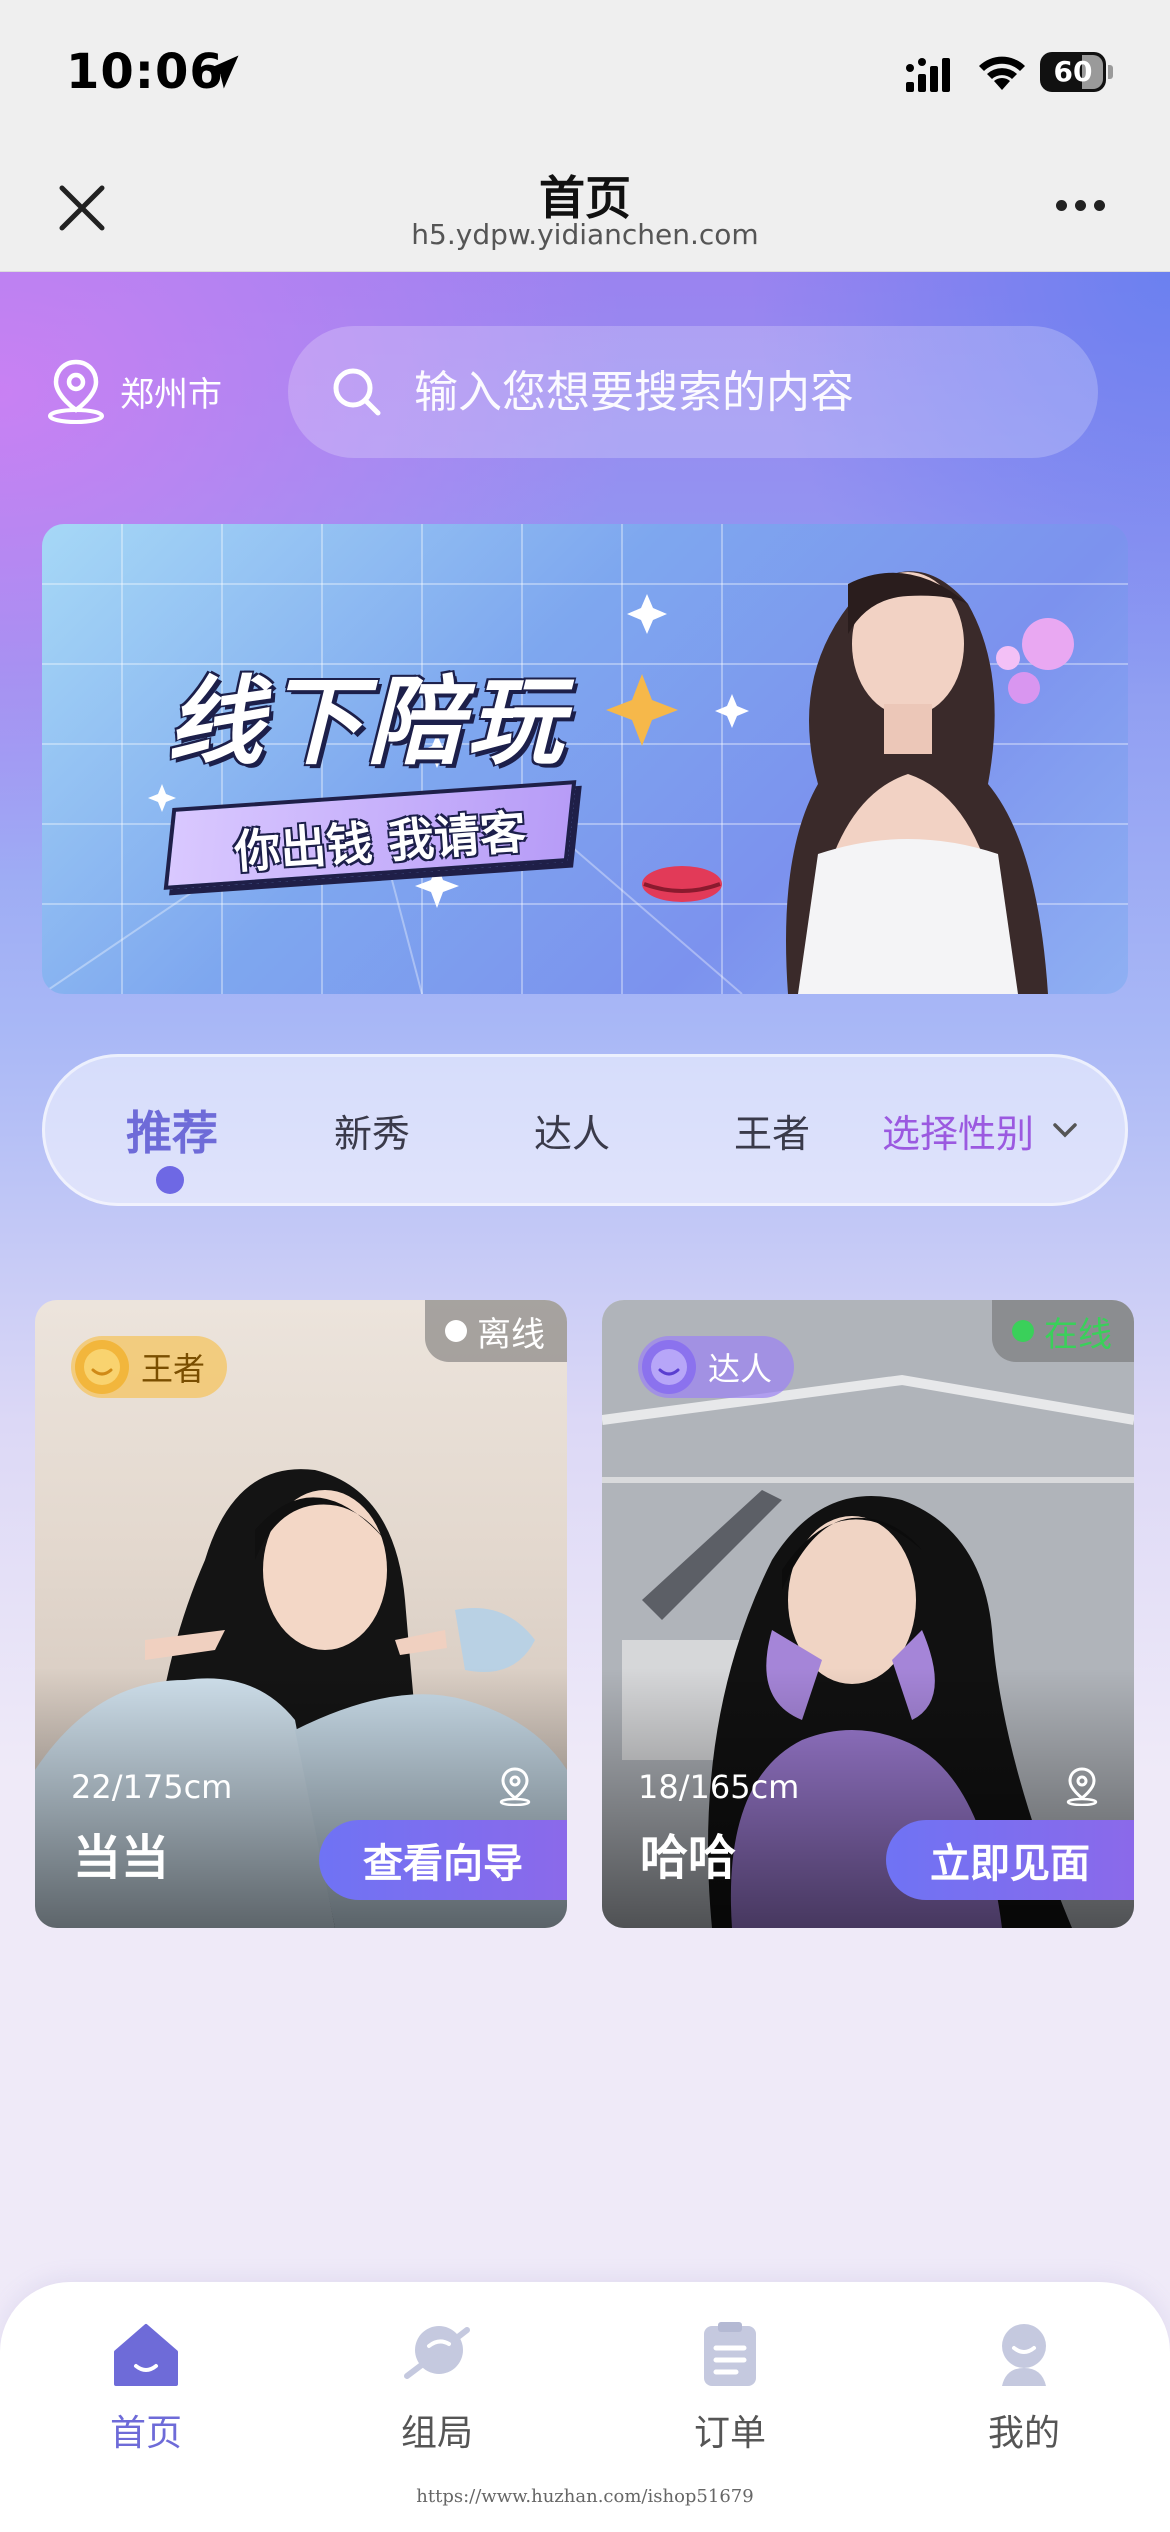 Image resolution: width=1170 pixels, height=2532 pixels. I want to click on online-status-badge: 在线, so click(1063, 1331).